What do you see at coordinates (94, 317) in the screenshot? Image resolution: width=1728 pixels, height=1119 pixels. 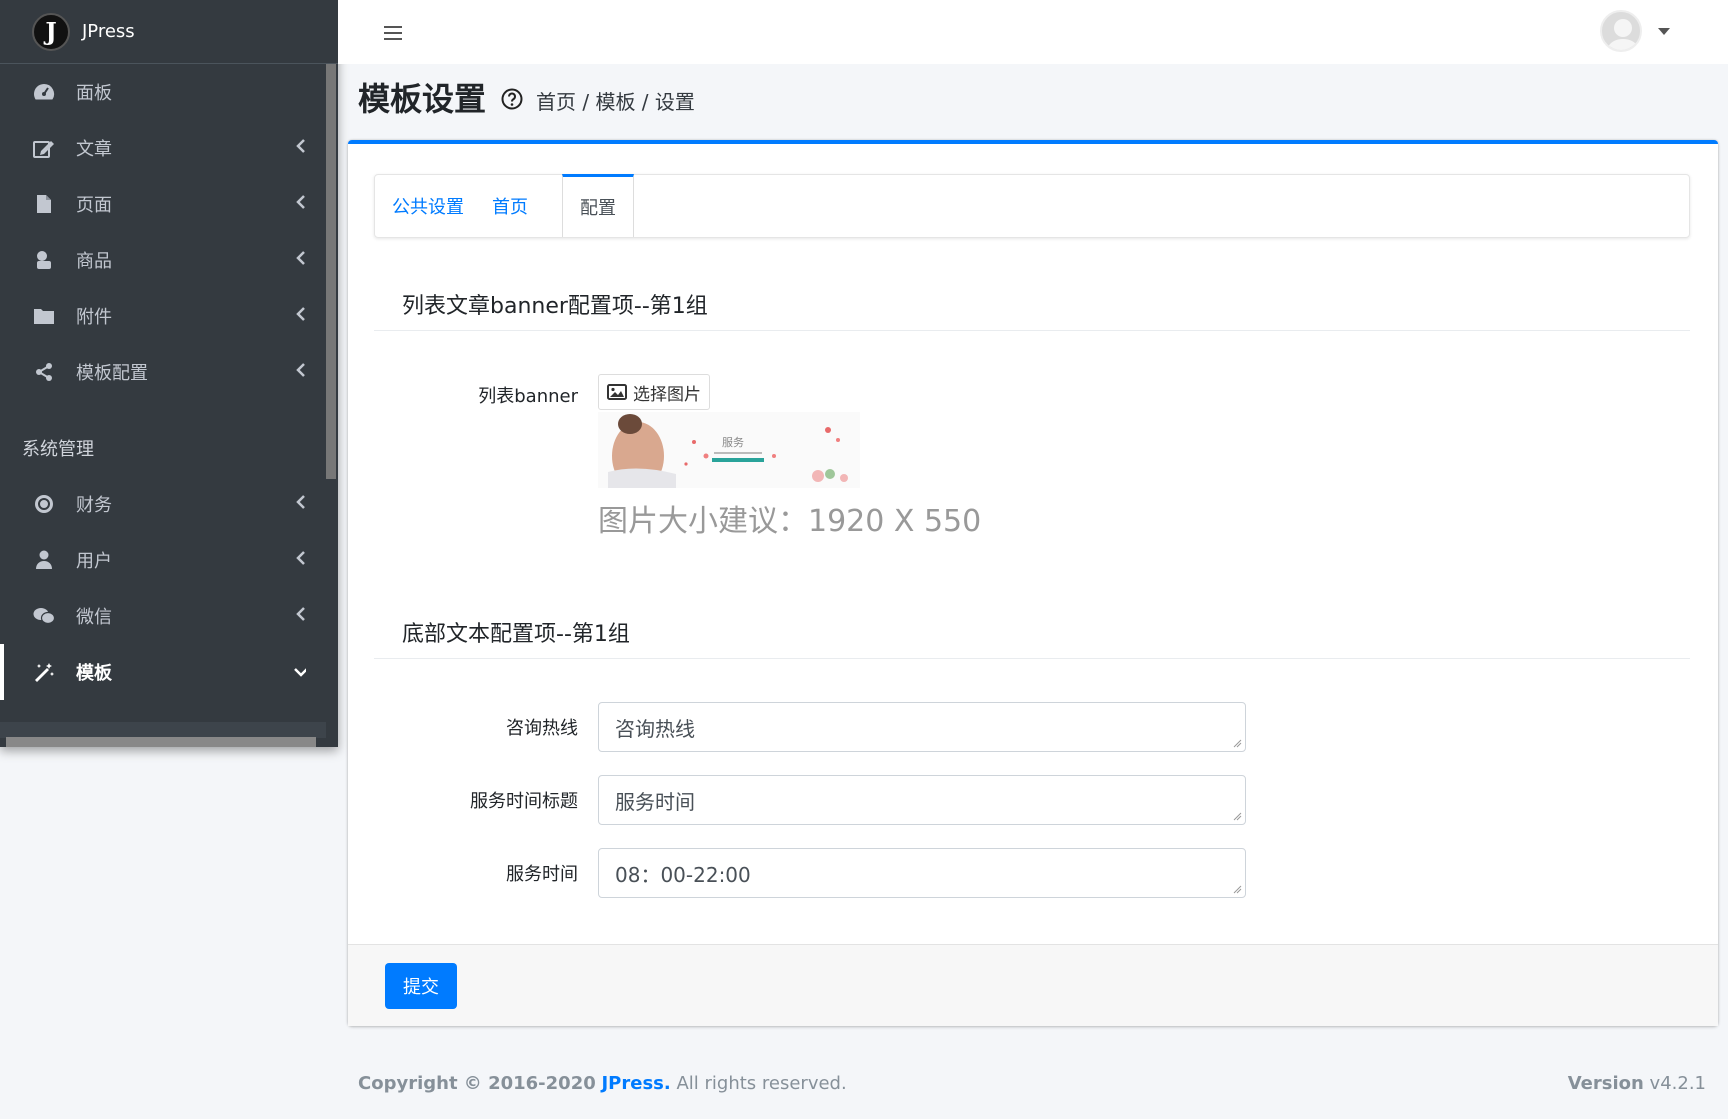 I see `sidebar-item-label: 附件` at bounding box center [94, 317].